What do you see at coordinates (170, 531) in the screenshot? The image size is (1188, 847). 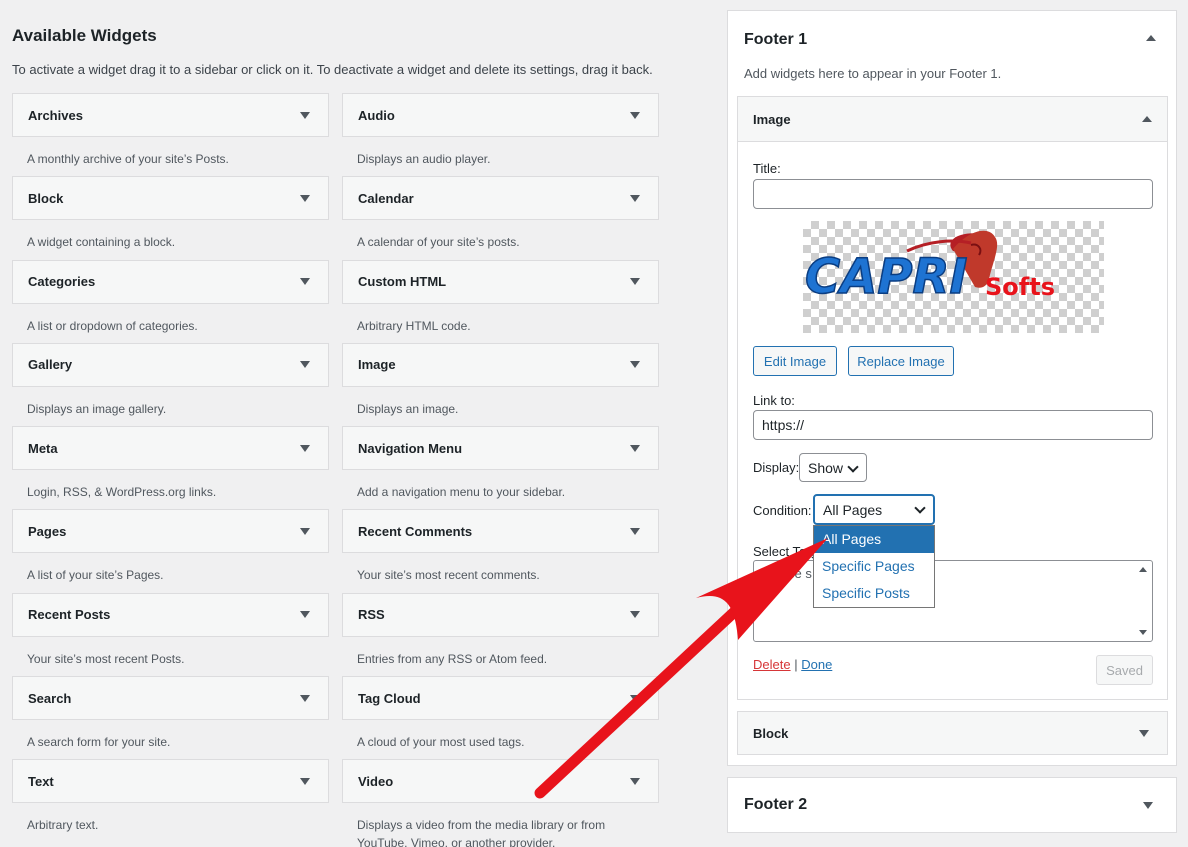 I see `widget-item: Pages` at bounding box center [170, 531].